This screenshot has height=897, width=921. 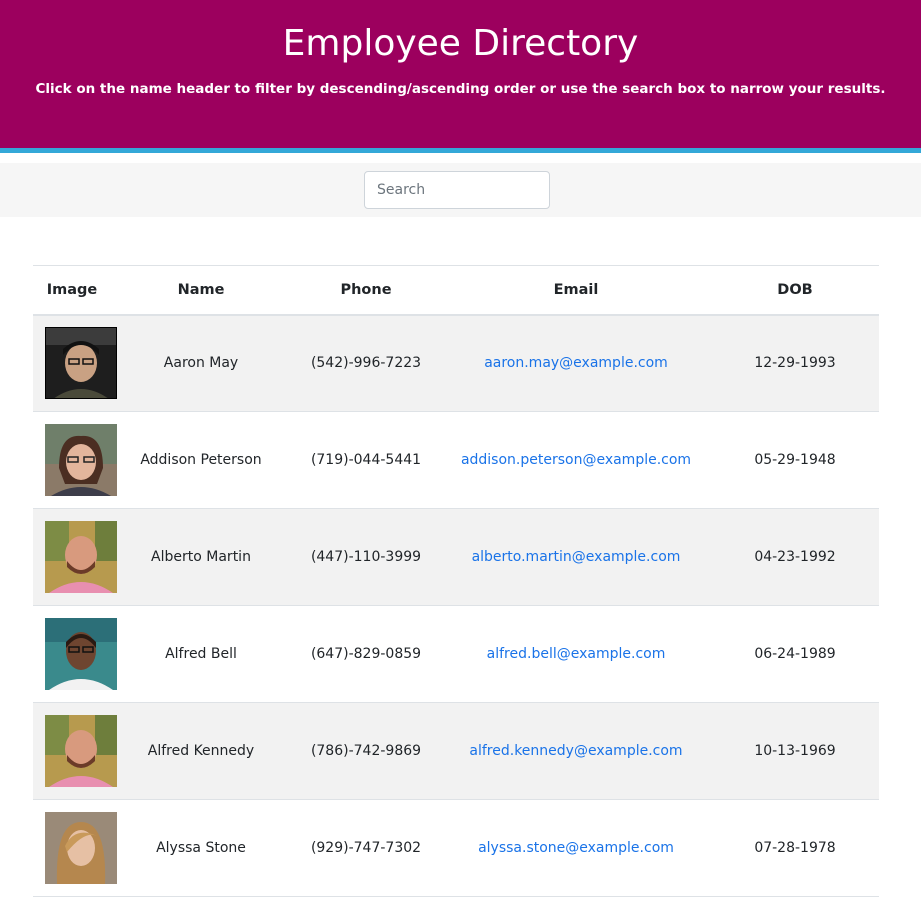 I want to click on column-header-name: Name, so click(x=201, y=290).